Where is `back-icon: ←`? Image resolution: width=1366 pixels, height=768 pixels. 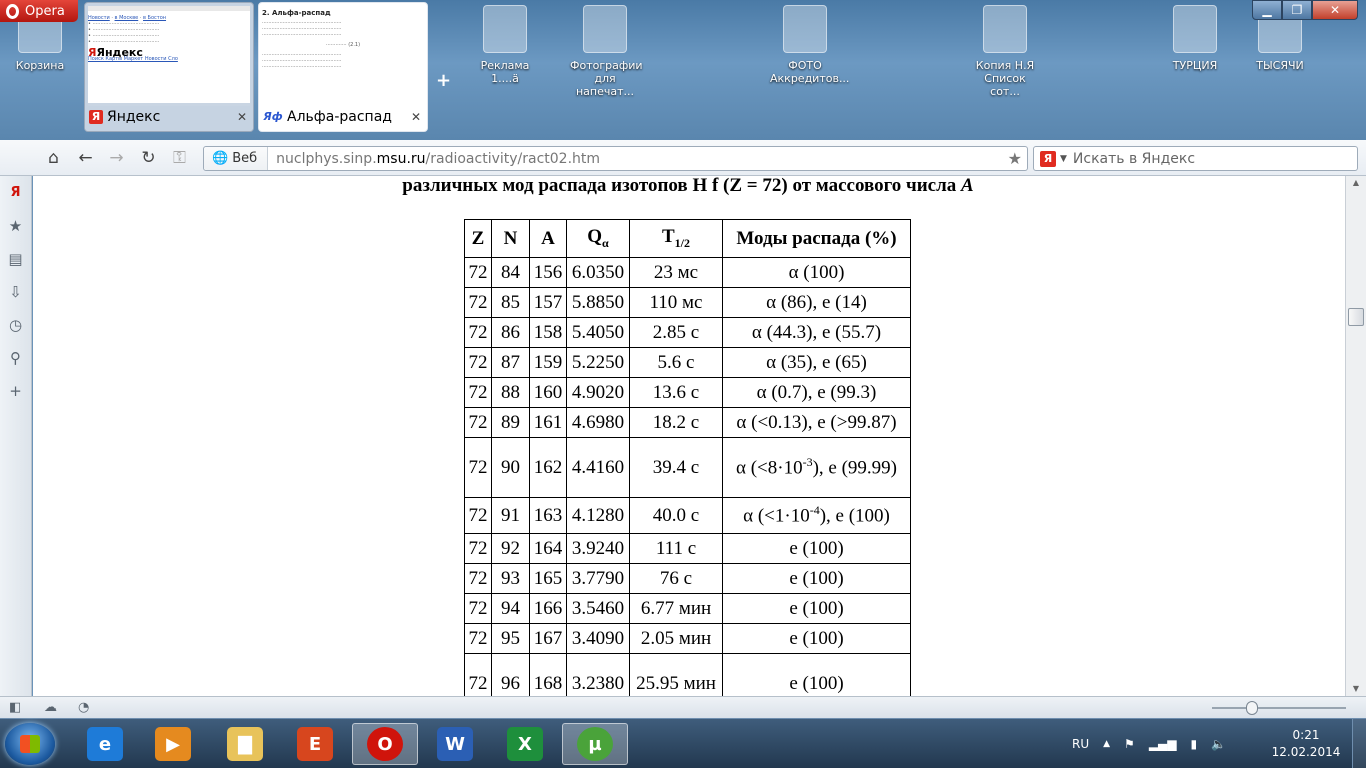
back-icon: ← is located at coordinates (85, 158).